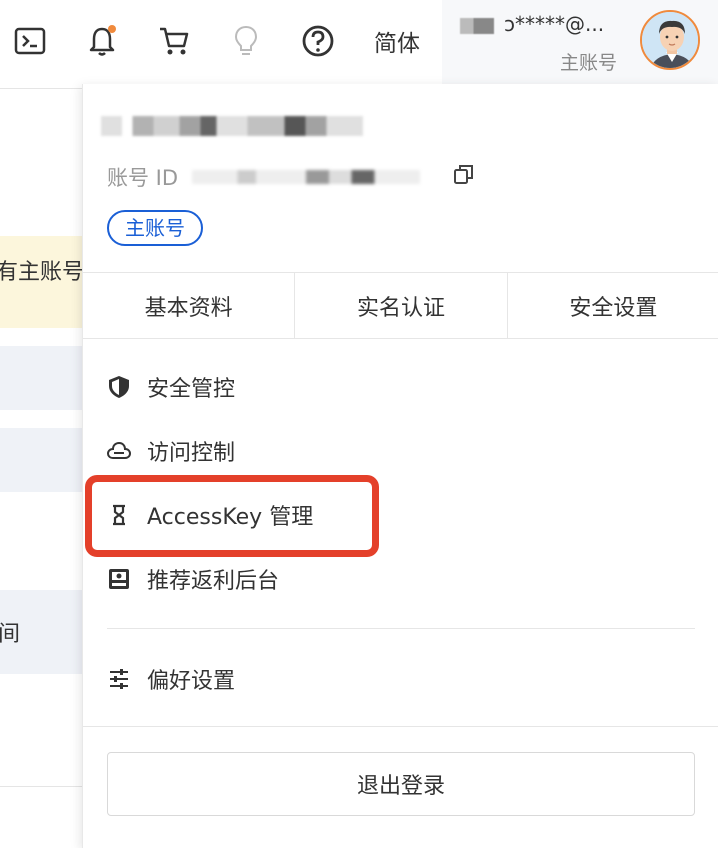 This screenshot has width=718, height=848. I want to click on top-navbar: 简体 ɔ*****@... 主账号, so click(359, 42).